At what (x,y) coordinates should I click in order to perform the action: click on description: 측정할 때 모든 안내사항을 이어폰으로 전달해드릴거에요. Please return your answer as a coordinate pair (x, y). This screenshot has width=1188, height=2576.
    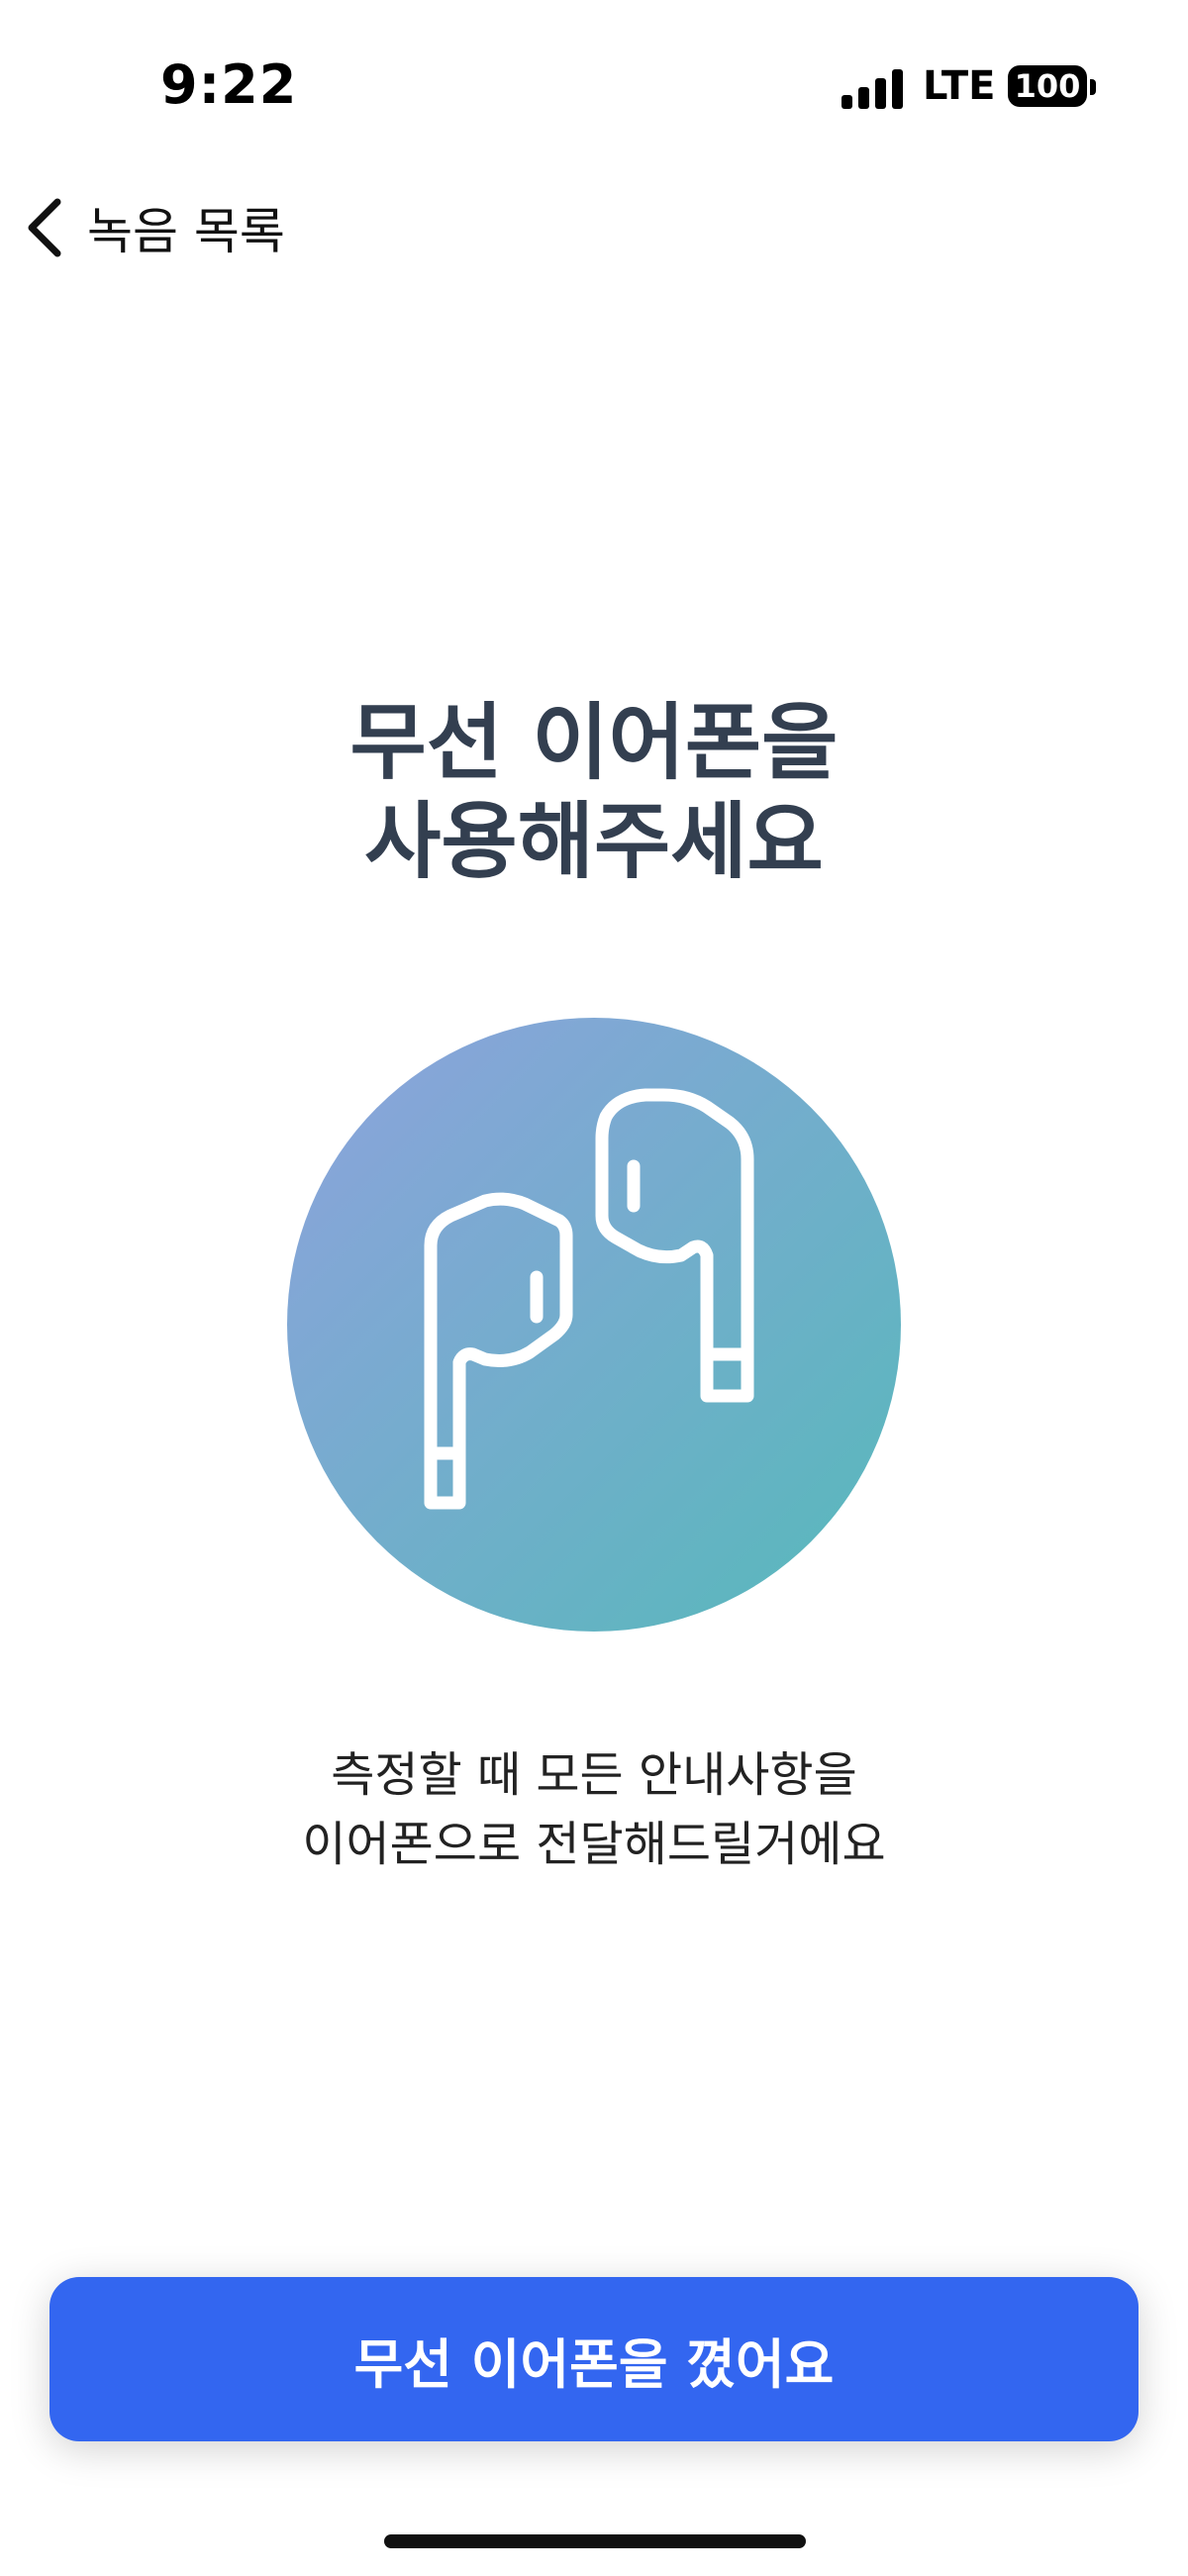
    Looking at the image, I should click on (594, 1809).